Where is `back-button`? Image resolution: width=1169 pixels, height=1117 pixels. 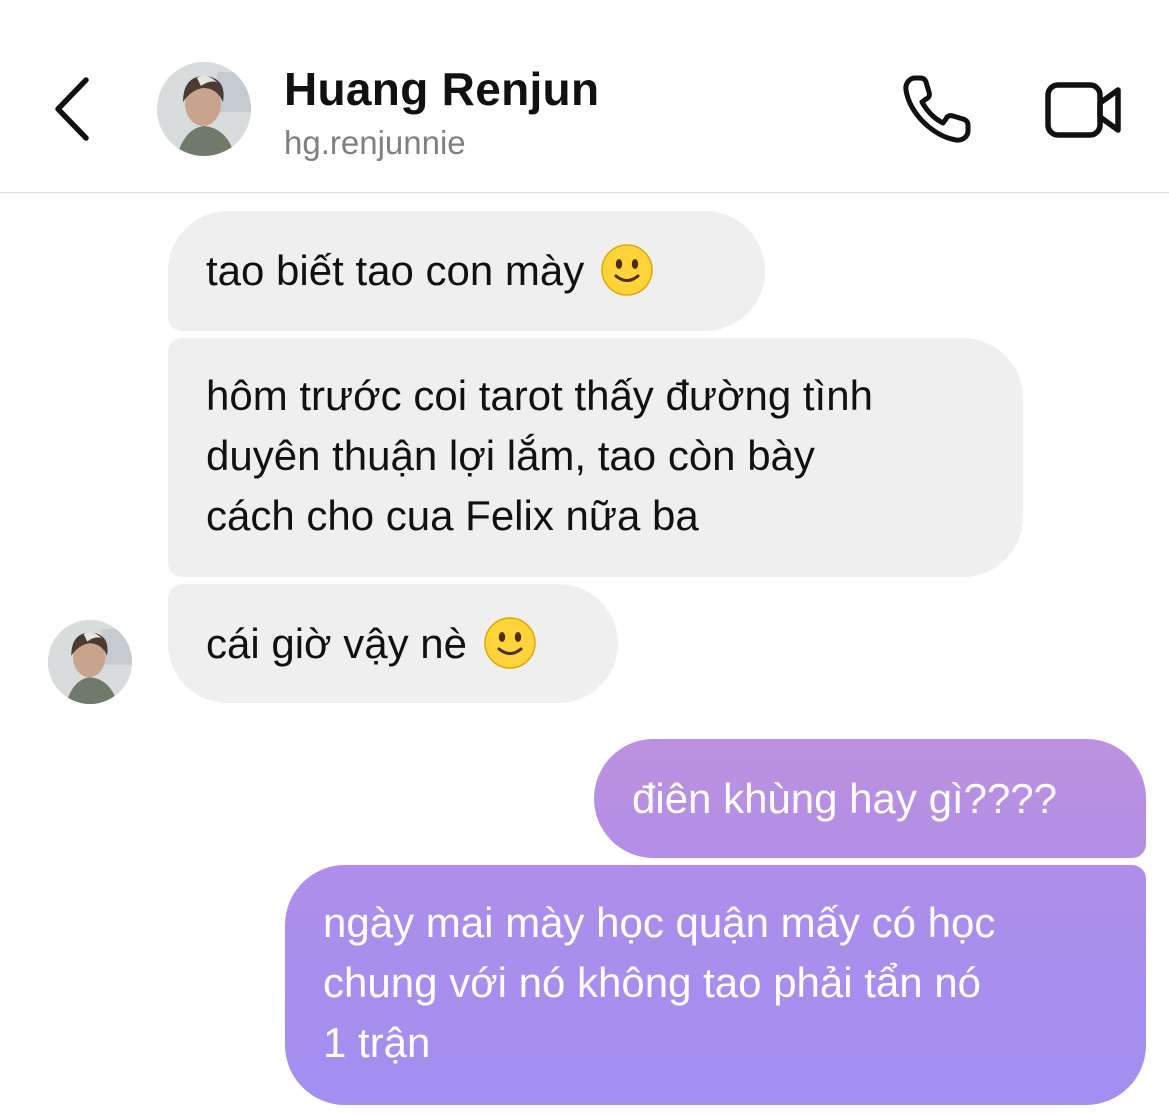 back-button is located at coordinates (74, 109).